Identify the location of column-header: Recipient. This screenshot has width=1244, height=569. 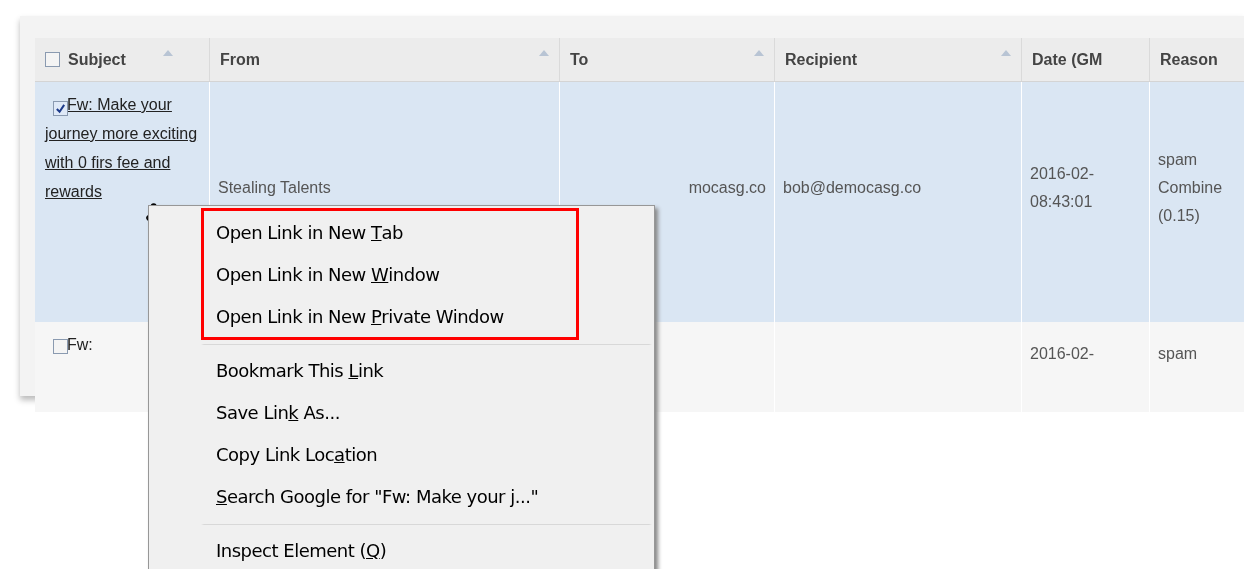
(898, 59).